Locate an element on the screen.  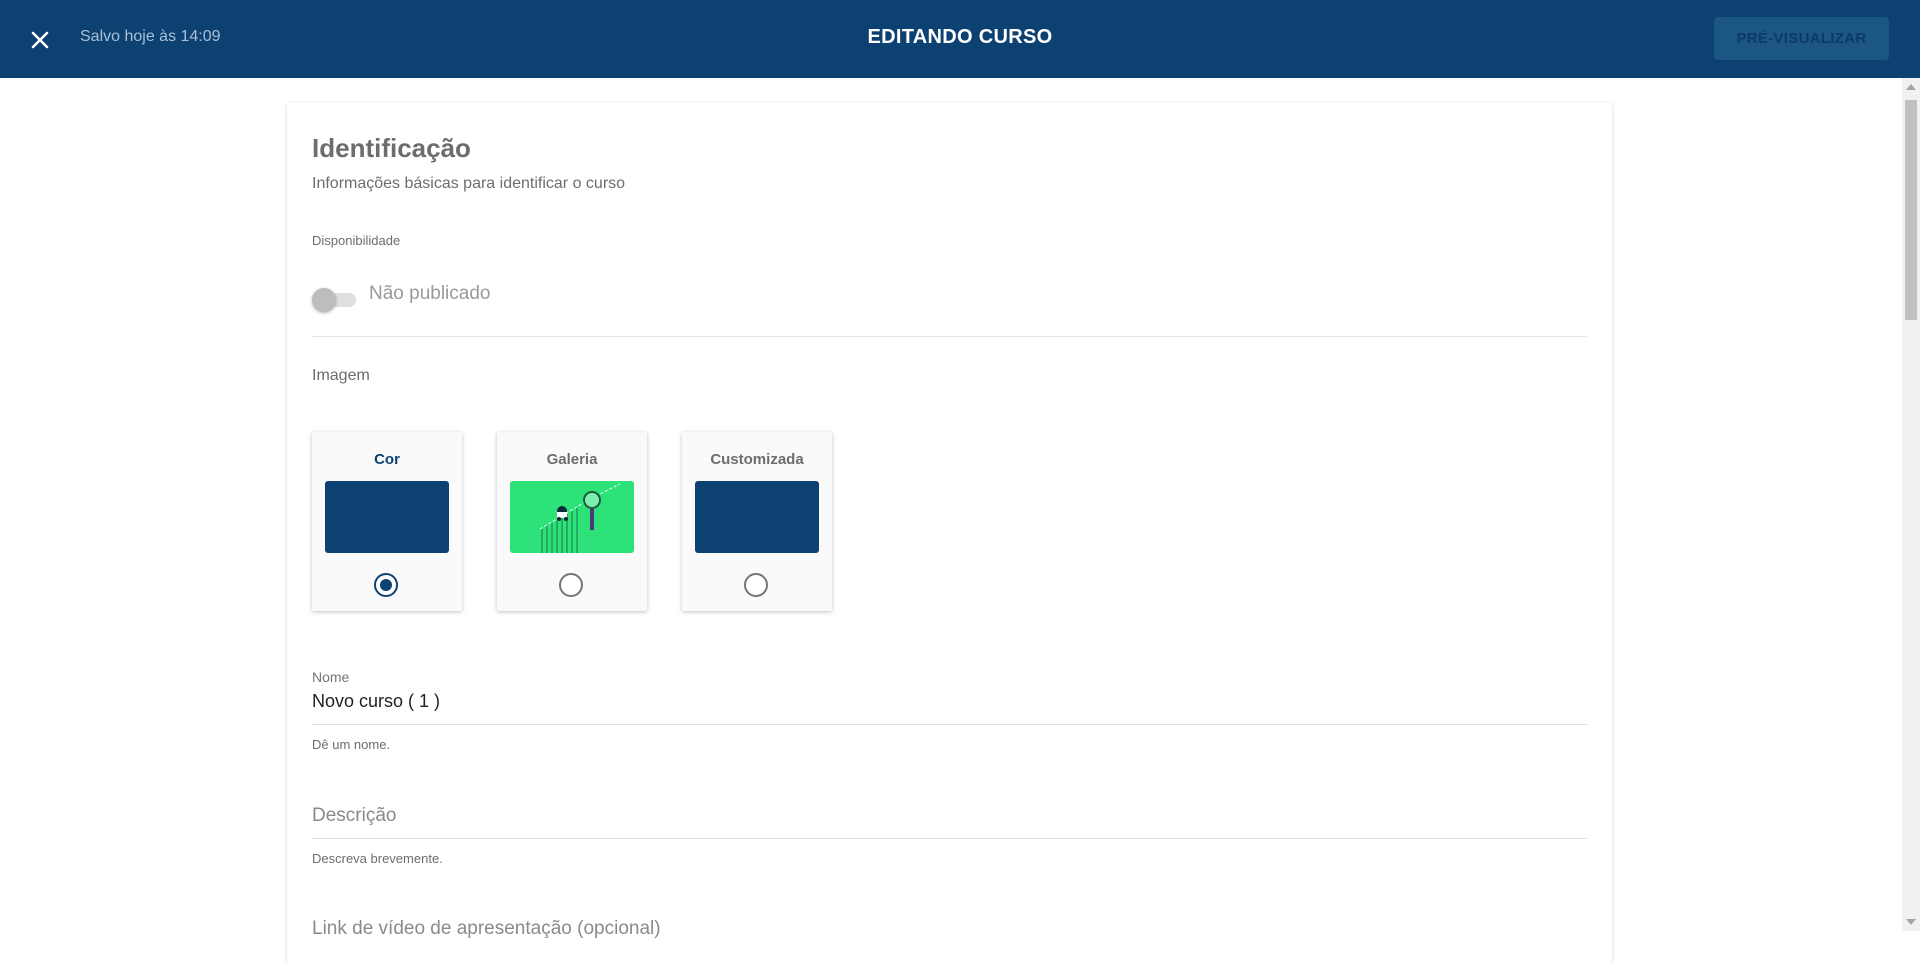
description-field-underline is located at coordinates (949, 838).